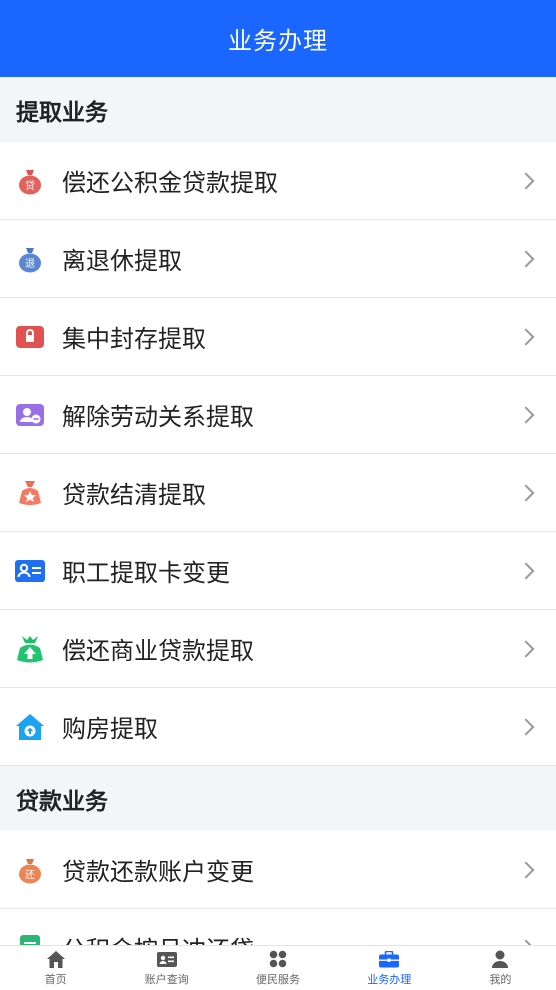 This screenshot has height=990, width=556. I want to click on house-icon, so click(30, 727).